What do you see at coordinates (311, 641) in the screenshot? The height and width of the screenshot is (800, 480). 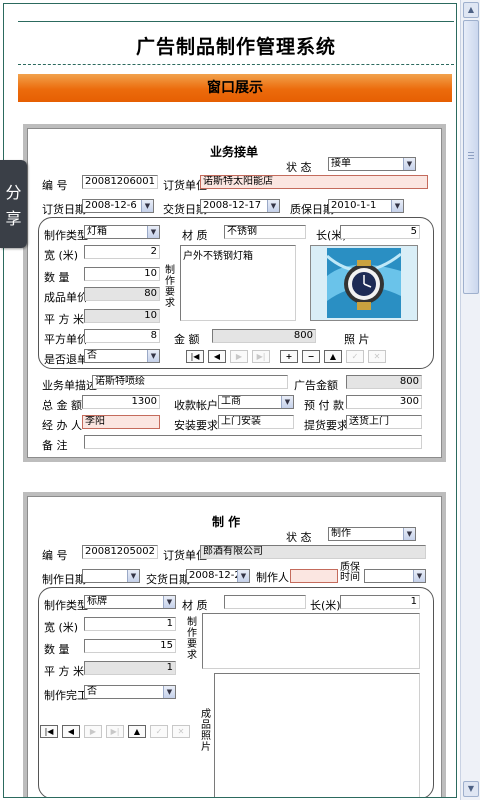 I see `prod-requirement-textarea` at bounding box center [311, 641].